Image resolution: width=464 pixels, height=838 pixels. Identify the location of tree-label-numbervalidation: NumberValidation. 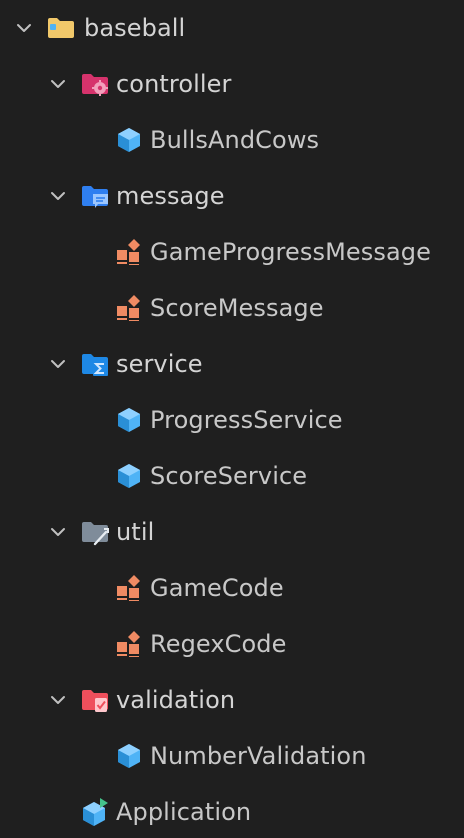
(258, 756).